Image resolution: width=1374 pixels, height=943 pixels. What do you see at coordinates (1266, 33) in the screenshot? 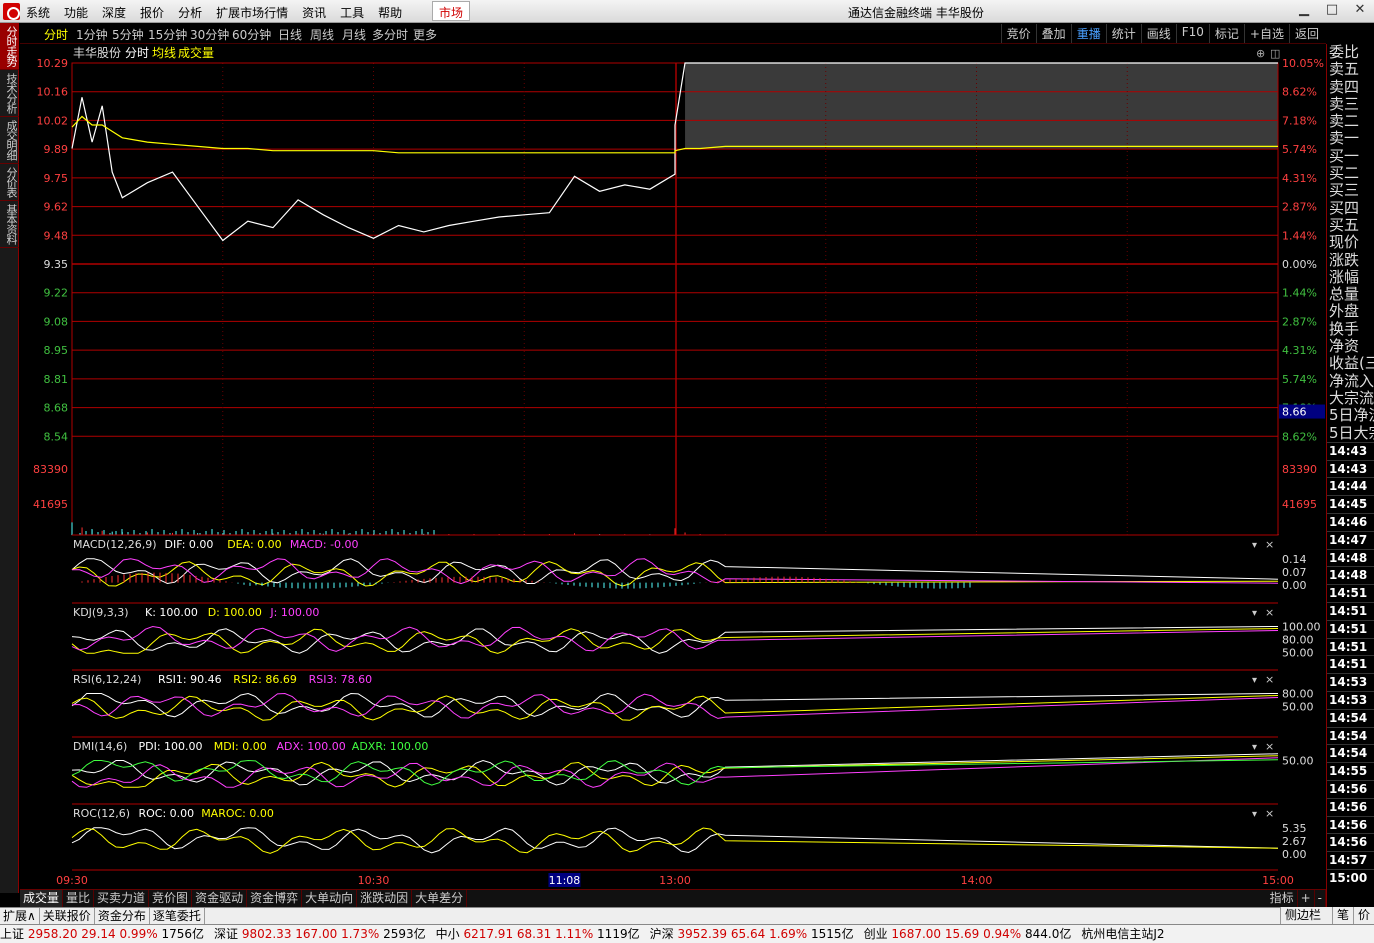
I see `chart-tool-button: +自选` at bounding box center [1266, 33].